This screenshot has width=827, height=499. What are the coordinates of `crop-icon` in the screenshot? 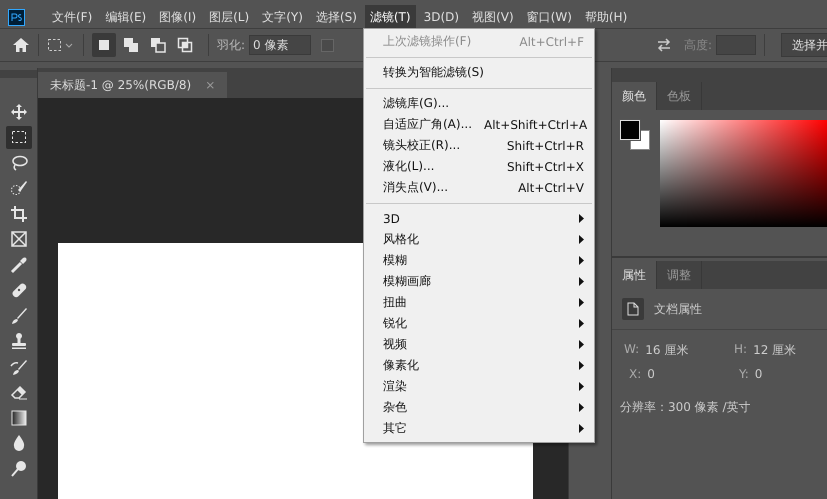 It's located at (19, 213).